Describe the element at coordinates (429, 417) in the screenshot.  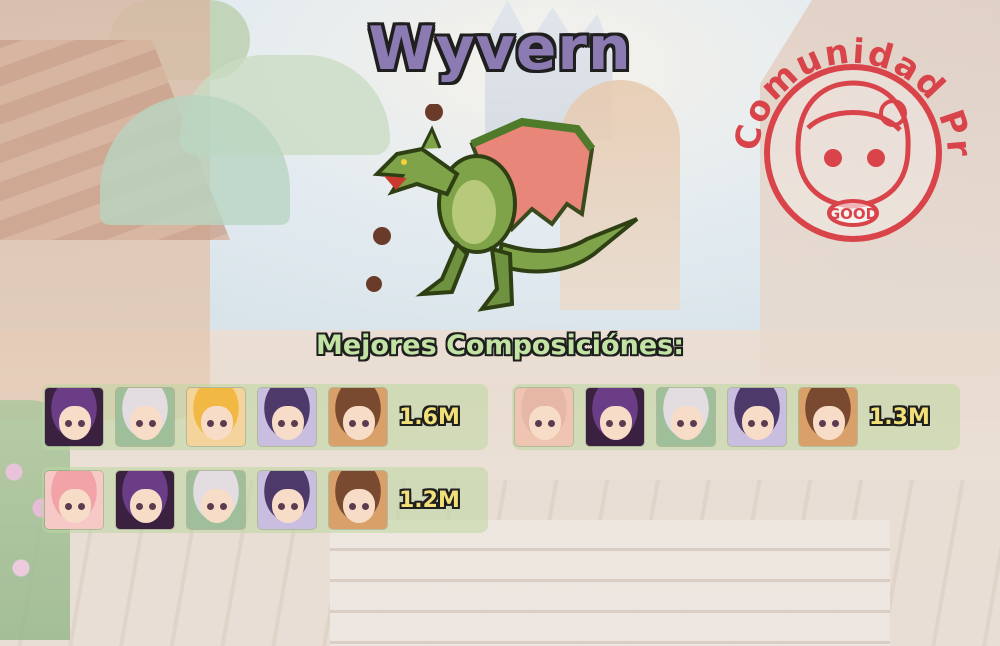
I see `damage-score: 1.6M` at that location.